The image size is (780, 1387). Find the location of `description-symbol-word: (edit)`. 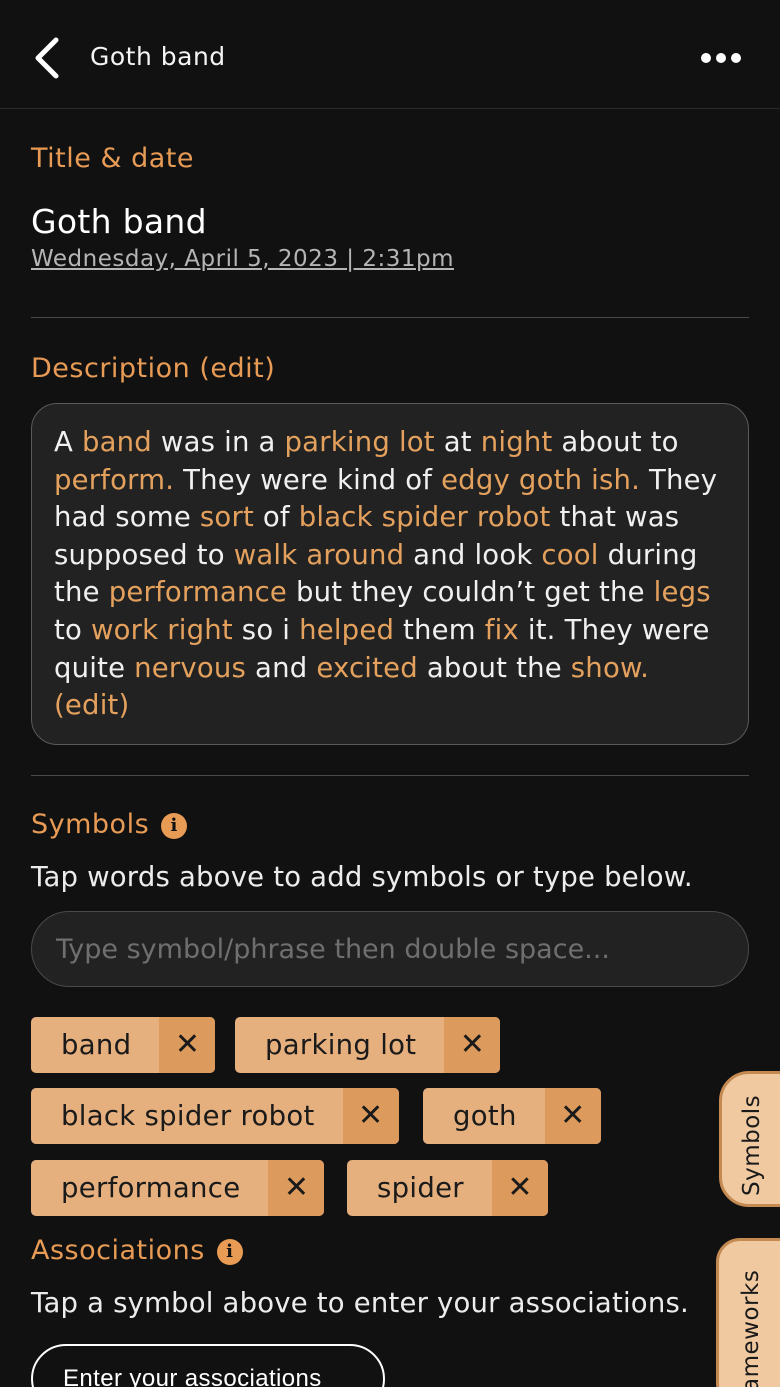

description-symbol-word: (edit) is located at coordinates (91, 705).